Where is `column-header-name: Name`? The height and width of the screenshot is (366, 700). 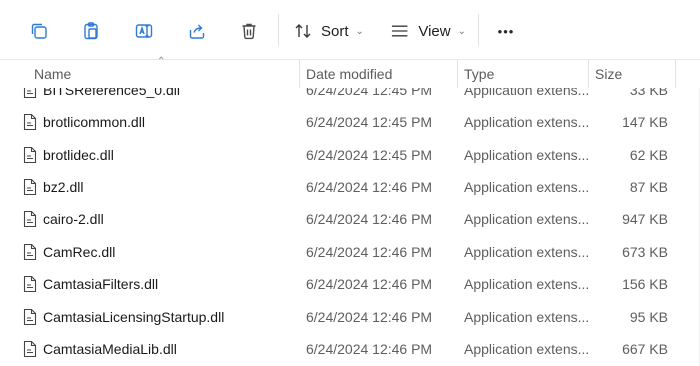 column-header-name: Name is located at coordinates (52, 74).